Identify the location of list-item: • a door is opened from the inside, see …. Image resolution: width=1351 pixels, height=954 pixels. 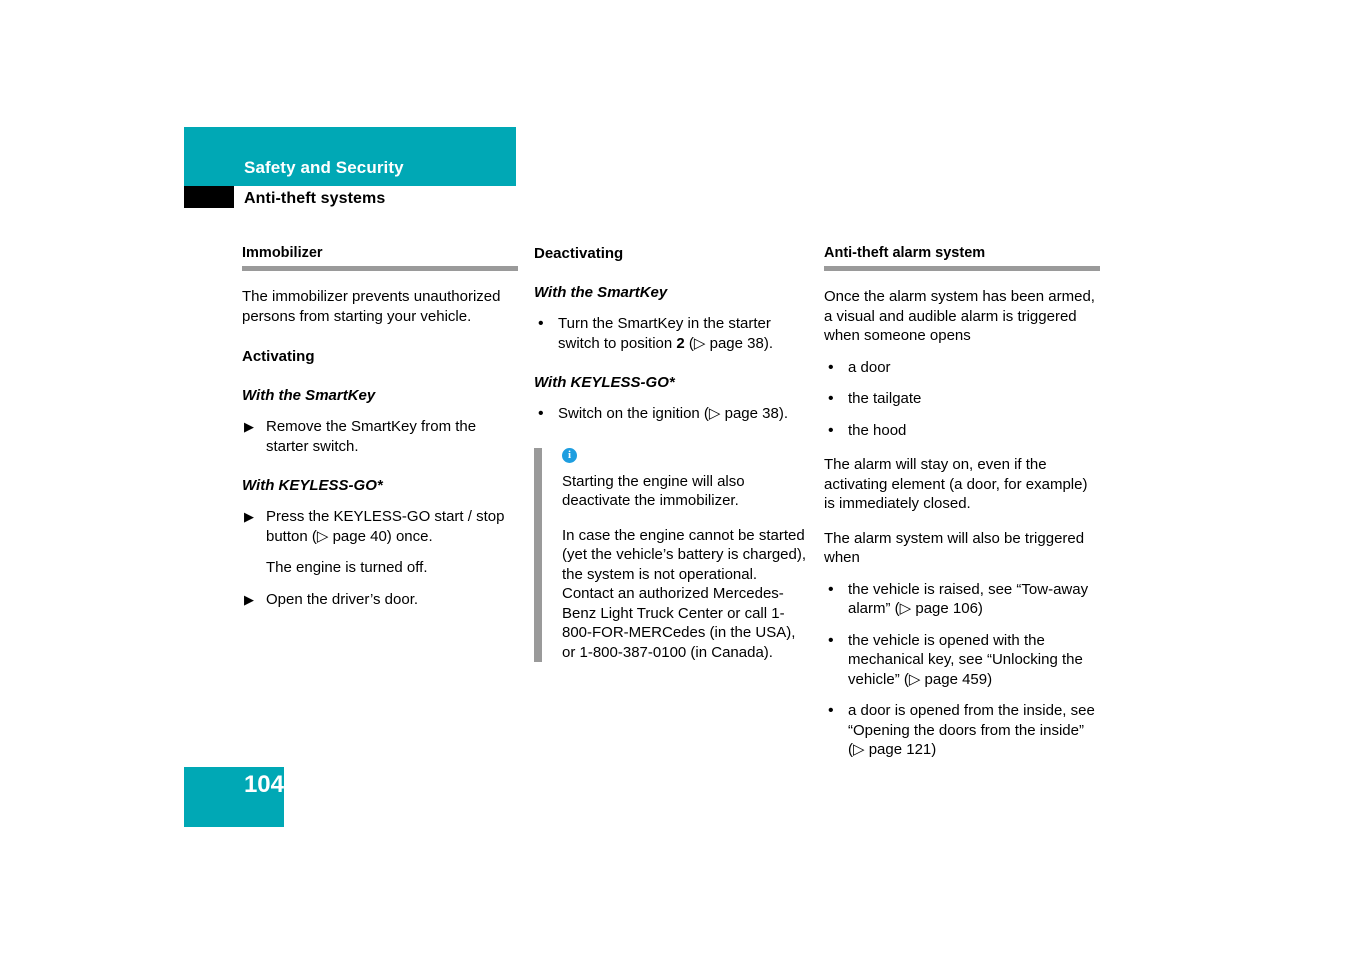
(962, 730).